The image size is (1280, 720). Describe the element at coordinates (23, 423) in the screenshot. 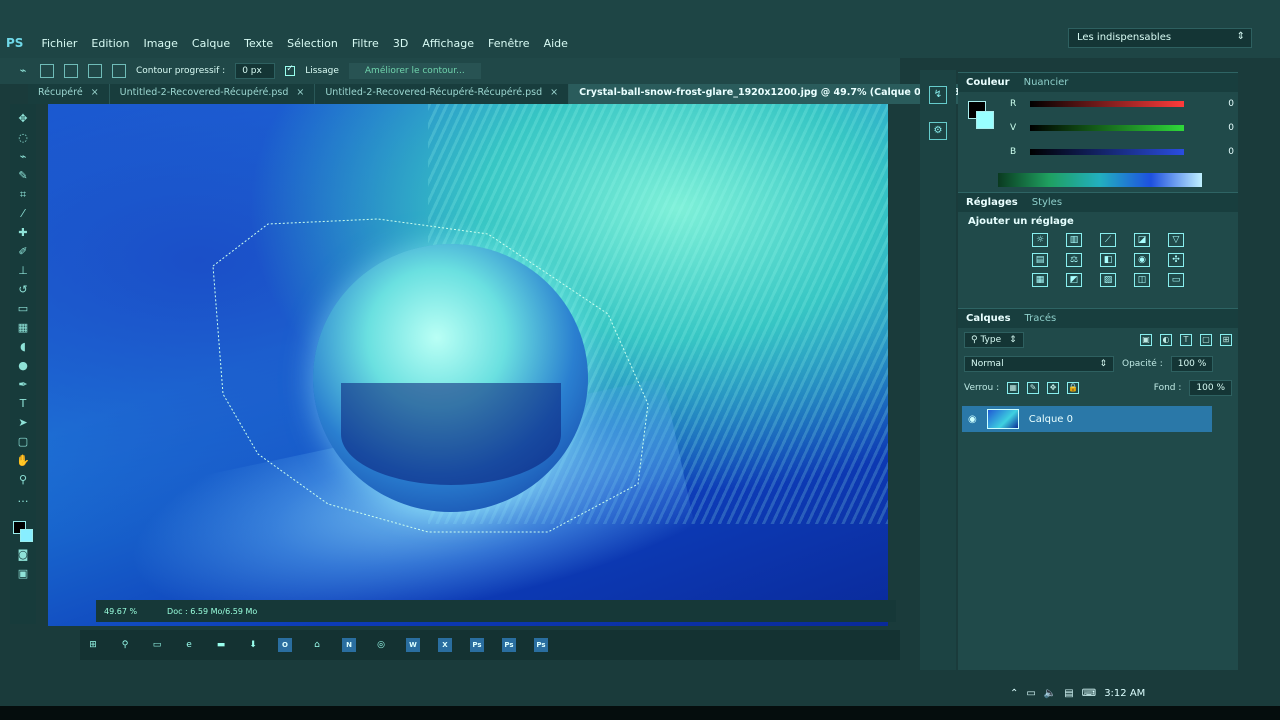

I see `path-select-tool-icon: ➤` at that location.